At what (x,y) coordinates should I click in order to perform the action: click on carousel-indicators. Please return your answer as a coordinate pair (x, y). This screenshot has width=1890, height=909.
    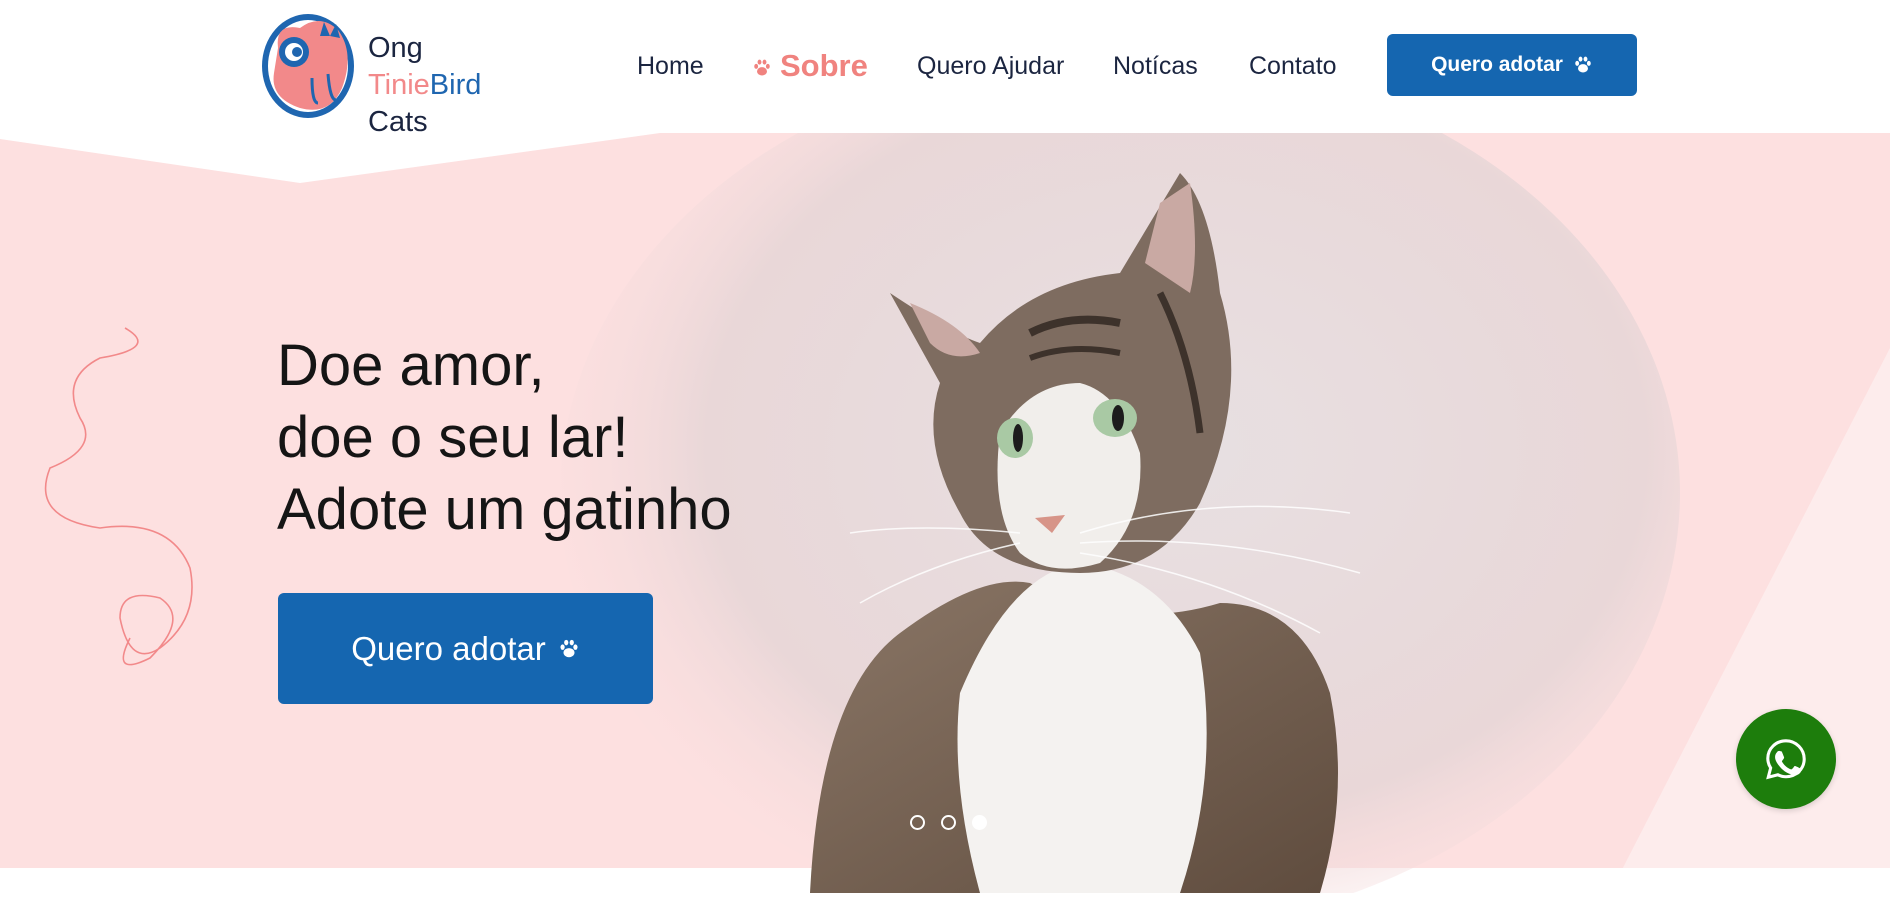
    Looking at the image, I should click on (948, 822).